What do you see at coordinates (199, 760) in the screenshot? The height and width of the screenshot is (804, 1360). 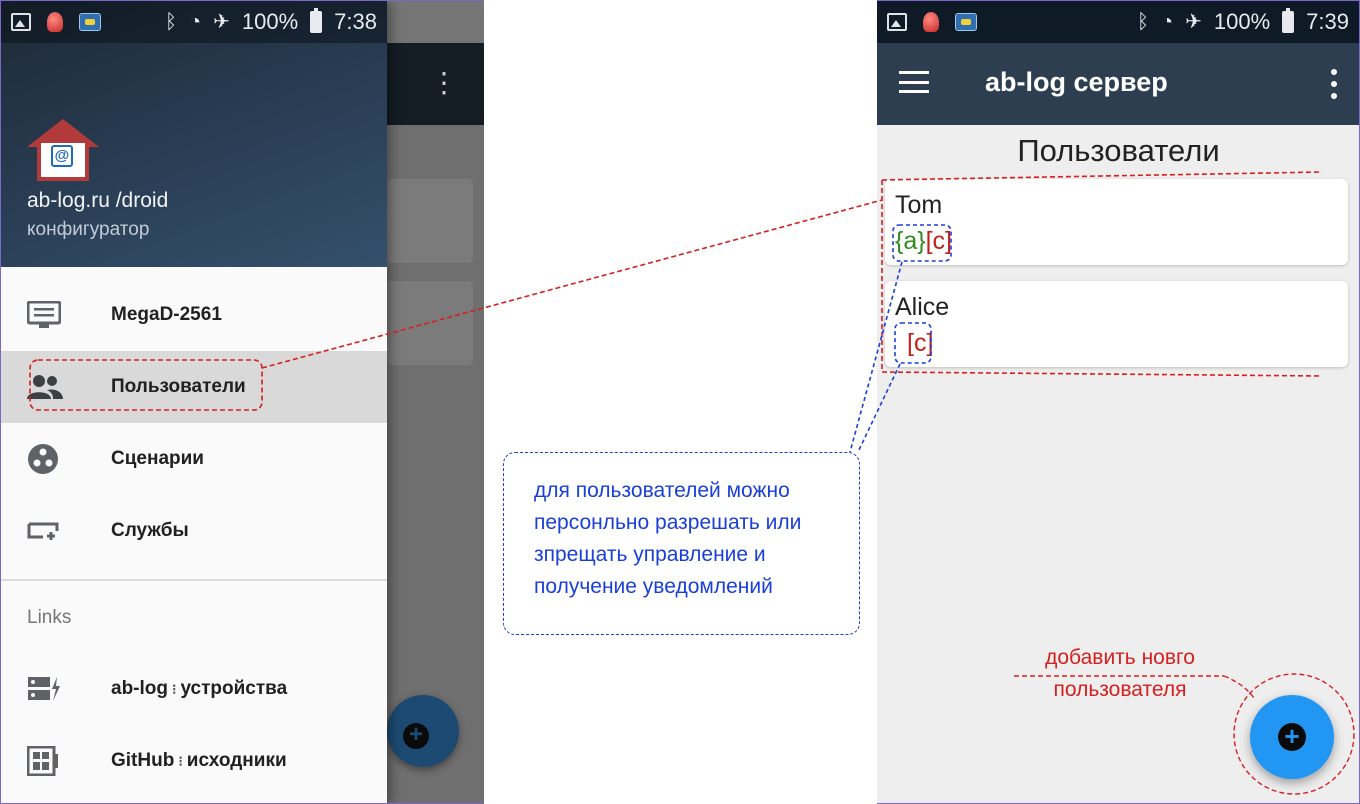 I see `drawer-link-label: GitHub ⁝ исходники` at bounding box center [199, 760].